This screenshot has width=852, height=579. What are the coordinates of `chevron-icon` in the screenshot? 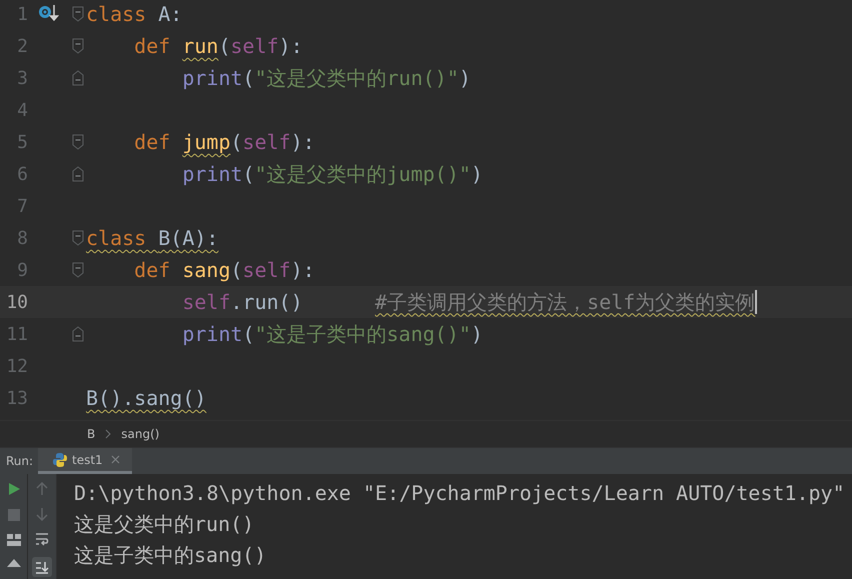 It's located at (108, 434).